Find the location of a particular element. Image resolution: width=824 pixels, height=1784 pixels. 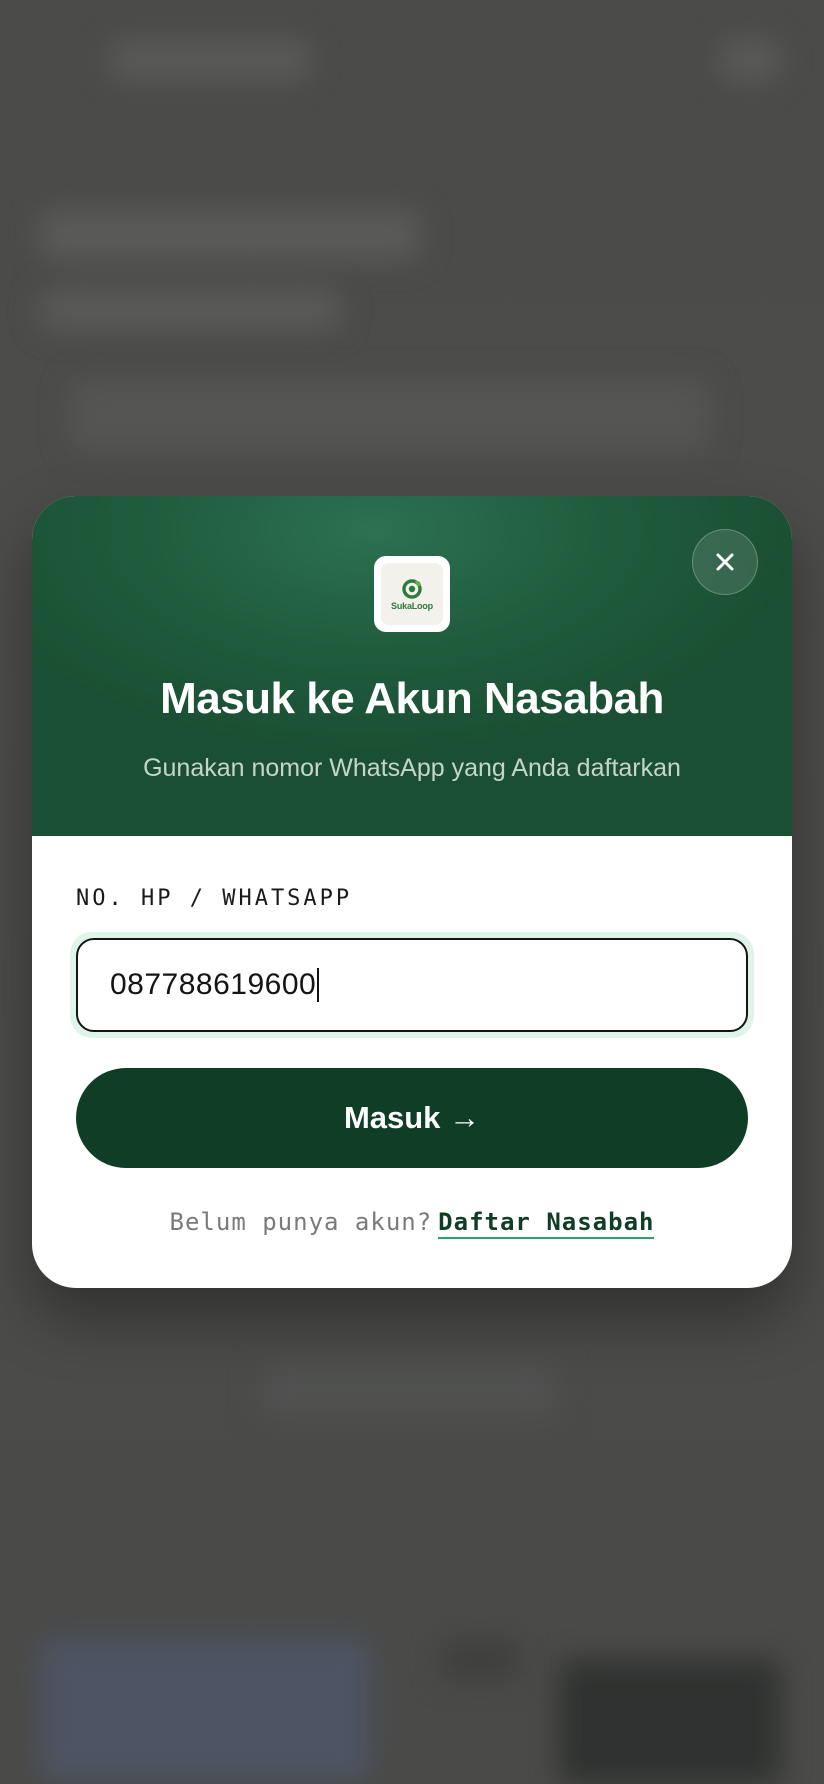

leaf-loop-icon is located at coordinates (412, 588).